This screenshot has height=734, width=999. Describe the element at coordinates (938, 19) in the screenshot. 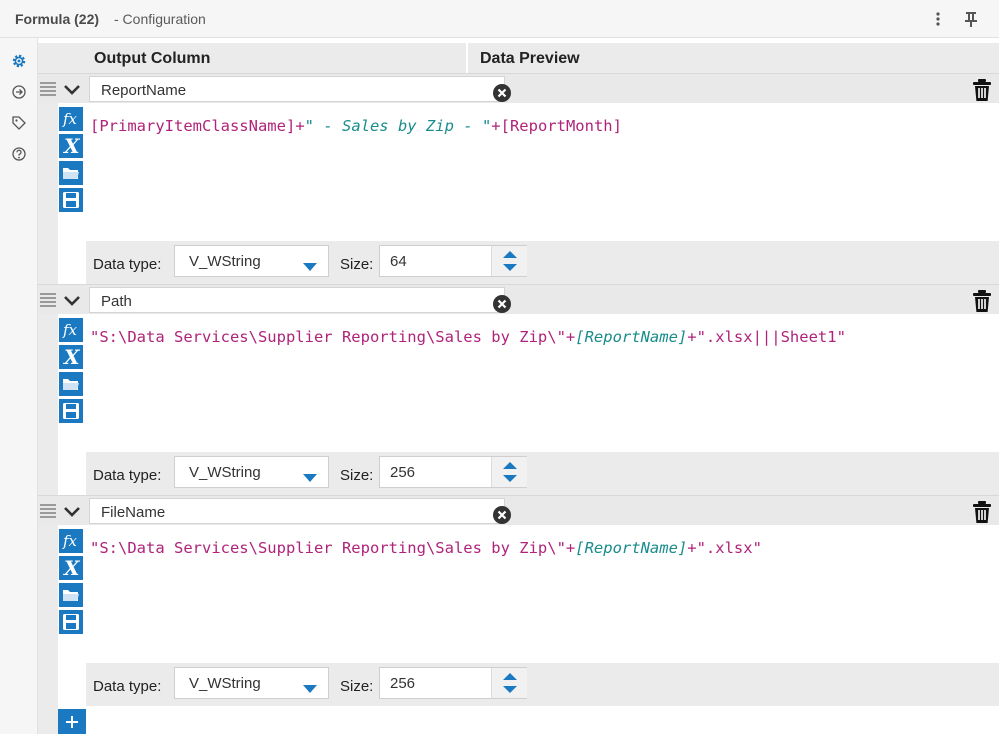

I see `more-icon` at that location.